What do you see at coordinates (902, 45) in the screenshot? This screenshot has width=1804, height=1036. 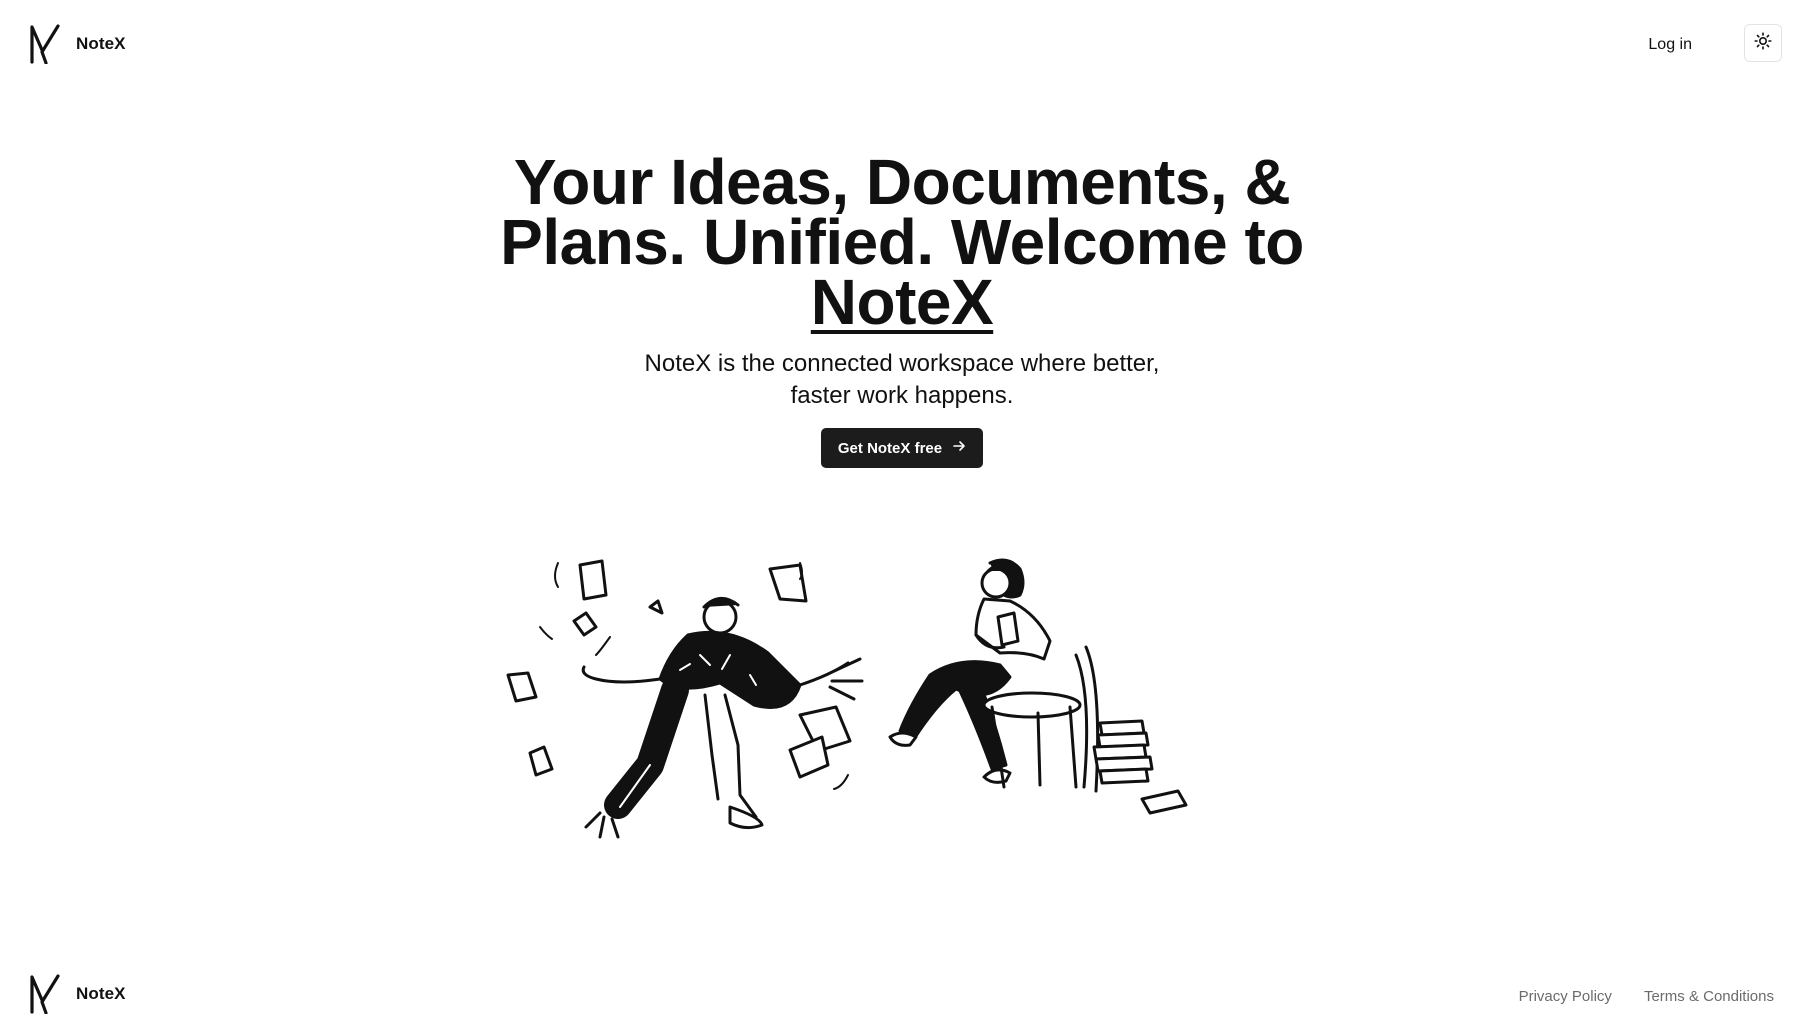 I see `top-navbar: NoteX Log in` at bounding box center [902, 45].